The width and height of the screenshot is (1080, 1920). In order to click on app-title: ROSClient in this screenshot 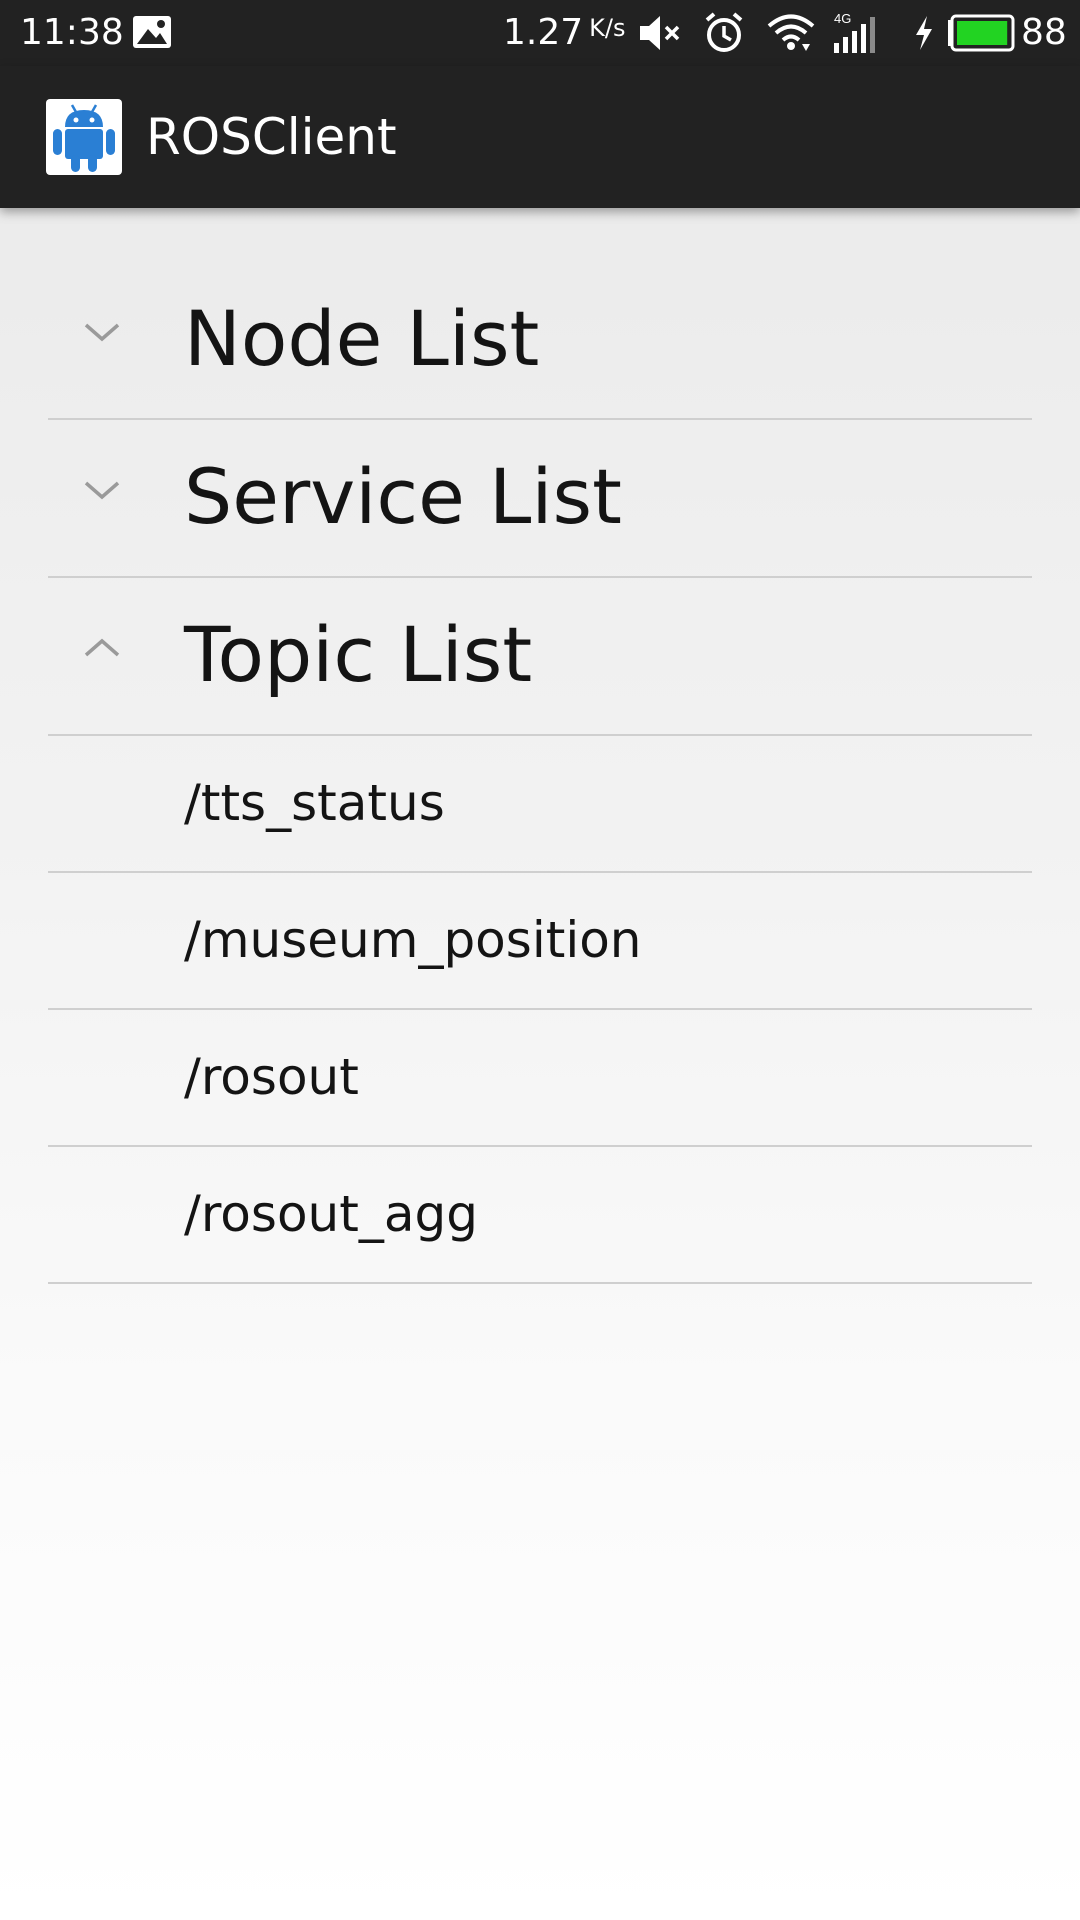, I will do `click(271, 137)`.